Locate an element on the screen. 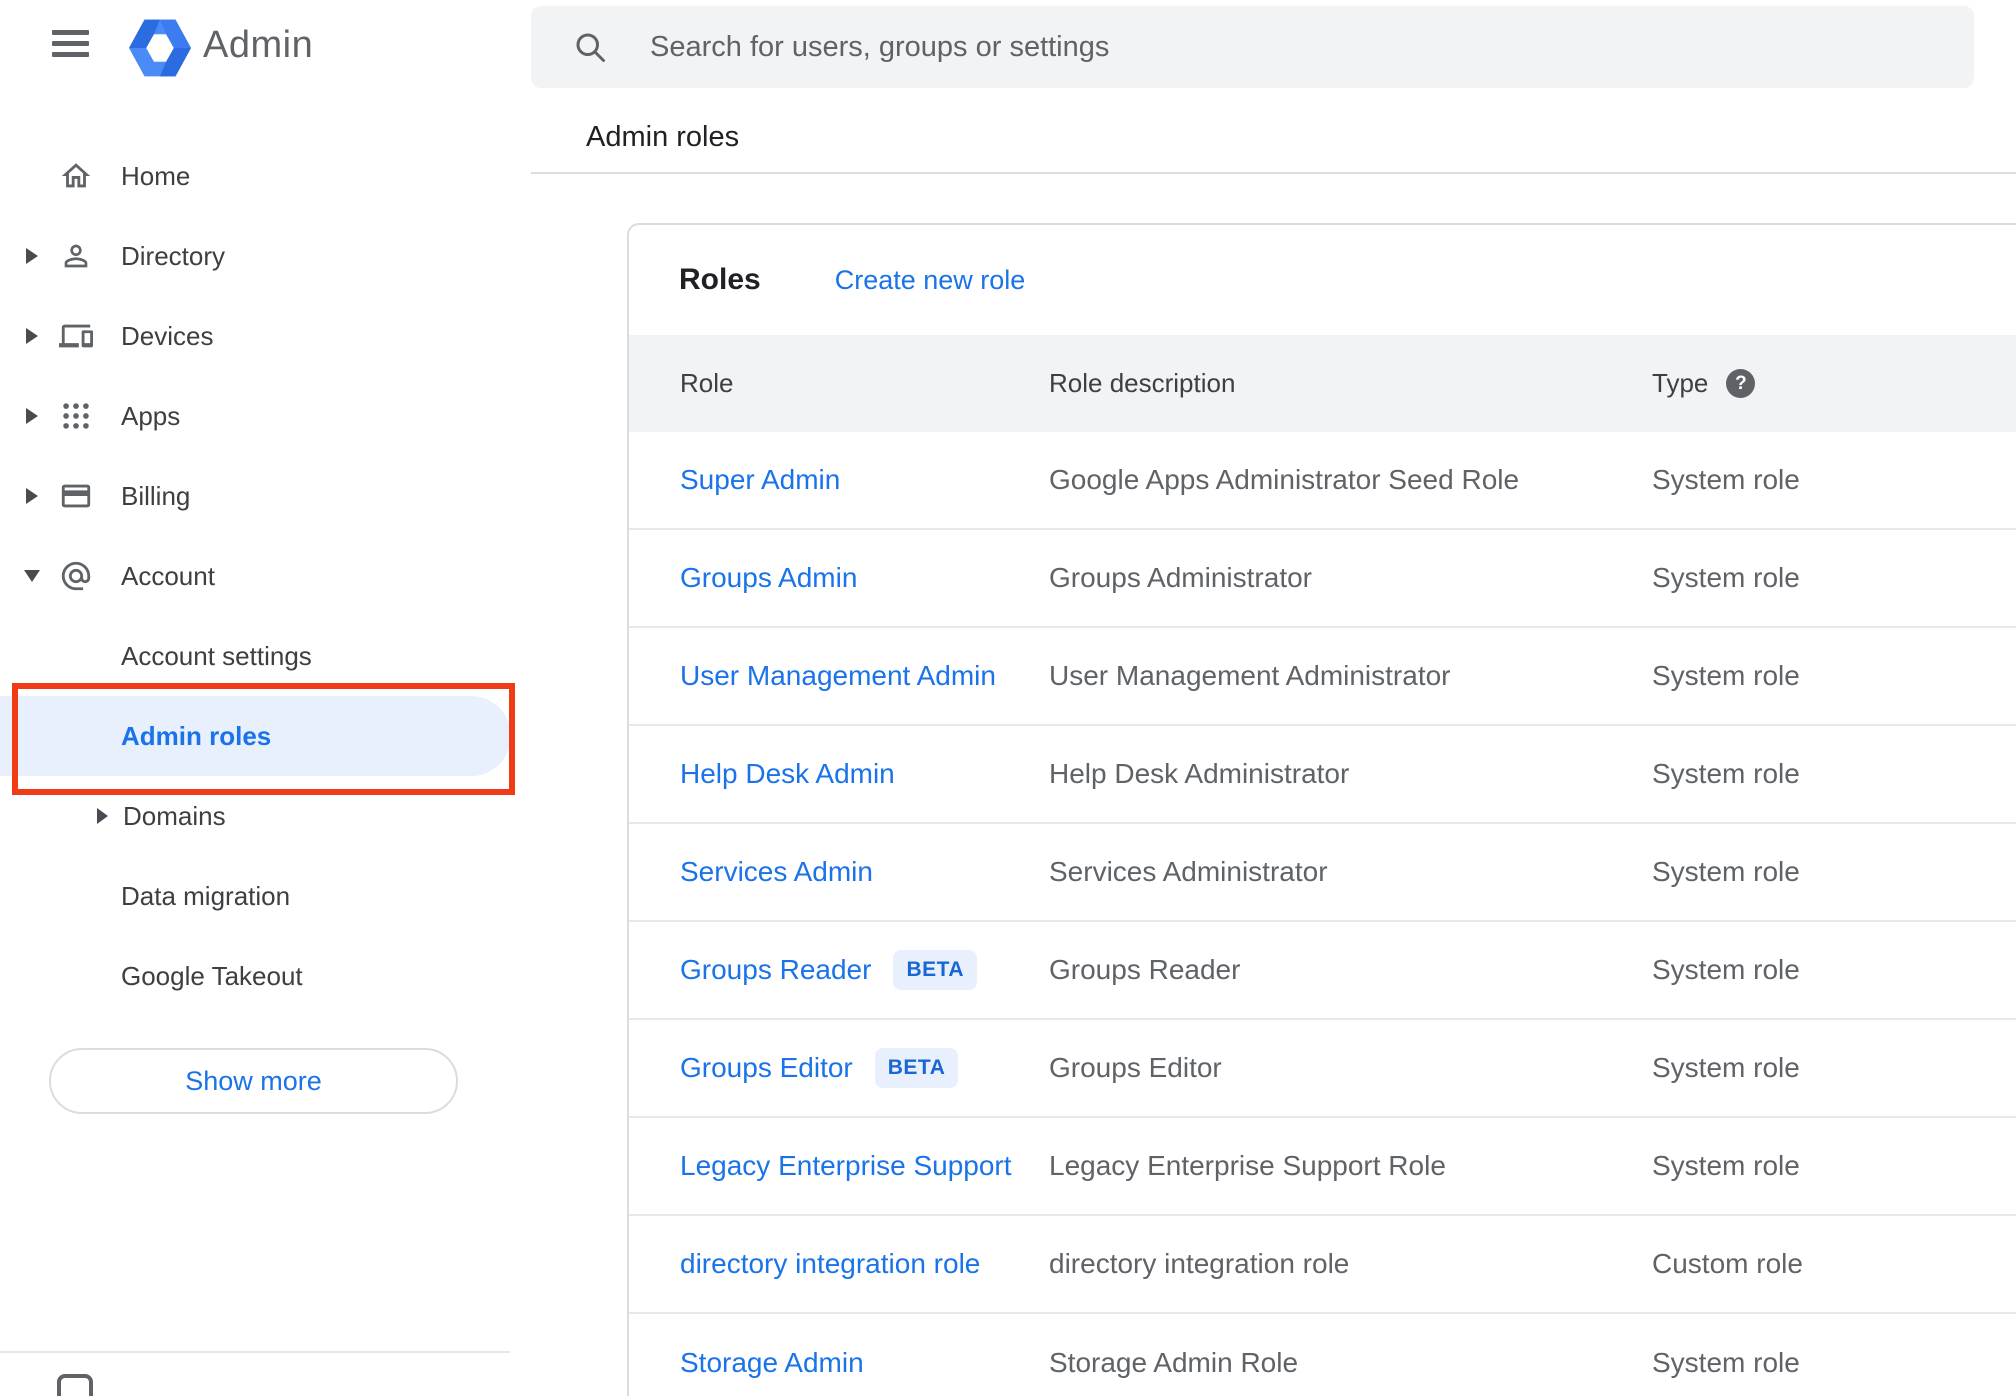  role-link: Super Admin is located at coordinates (760, 480).